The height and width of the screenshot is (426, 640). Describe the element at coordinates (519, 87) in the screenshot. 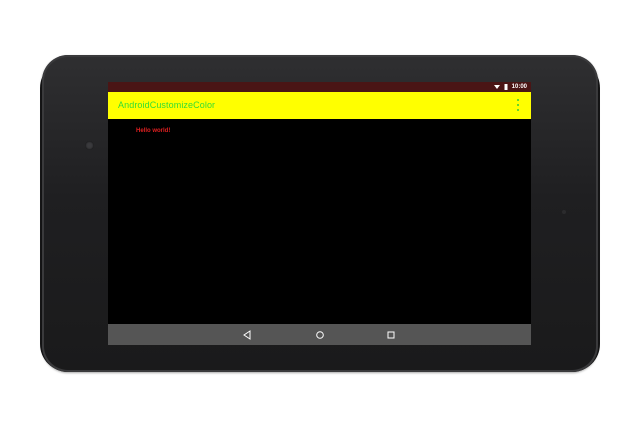

I see `status-time: 10:00` at that location.